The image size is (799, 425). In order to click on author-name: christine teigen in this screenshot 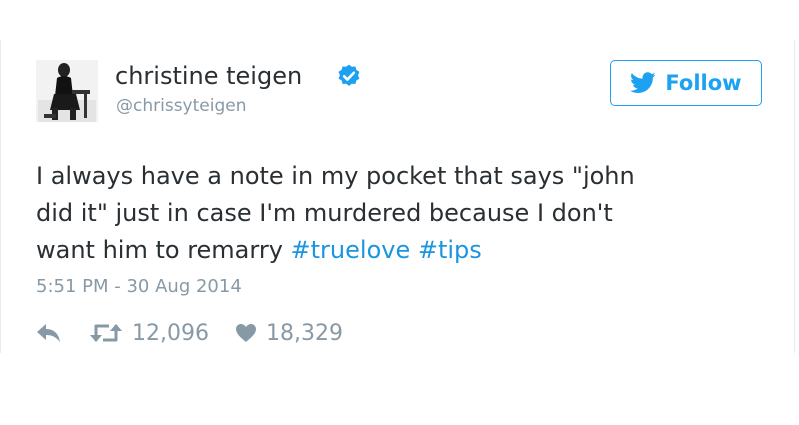, I will do `click(208, 76)`.